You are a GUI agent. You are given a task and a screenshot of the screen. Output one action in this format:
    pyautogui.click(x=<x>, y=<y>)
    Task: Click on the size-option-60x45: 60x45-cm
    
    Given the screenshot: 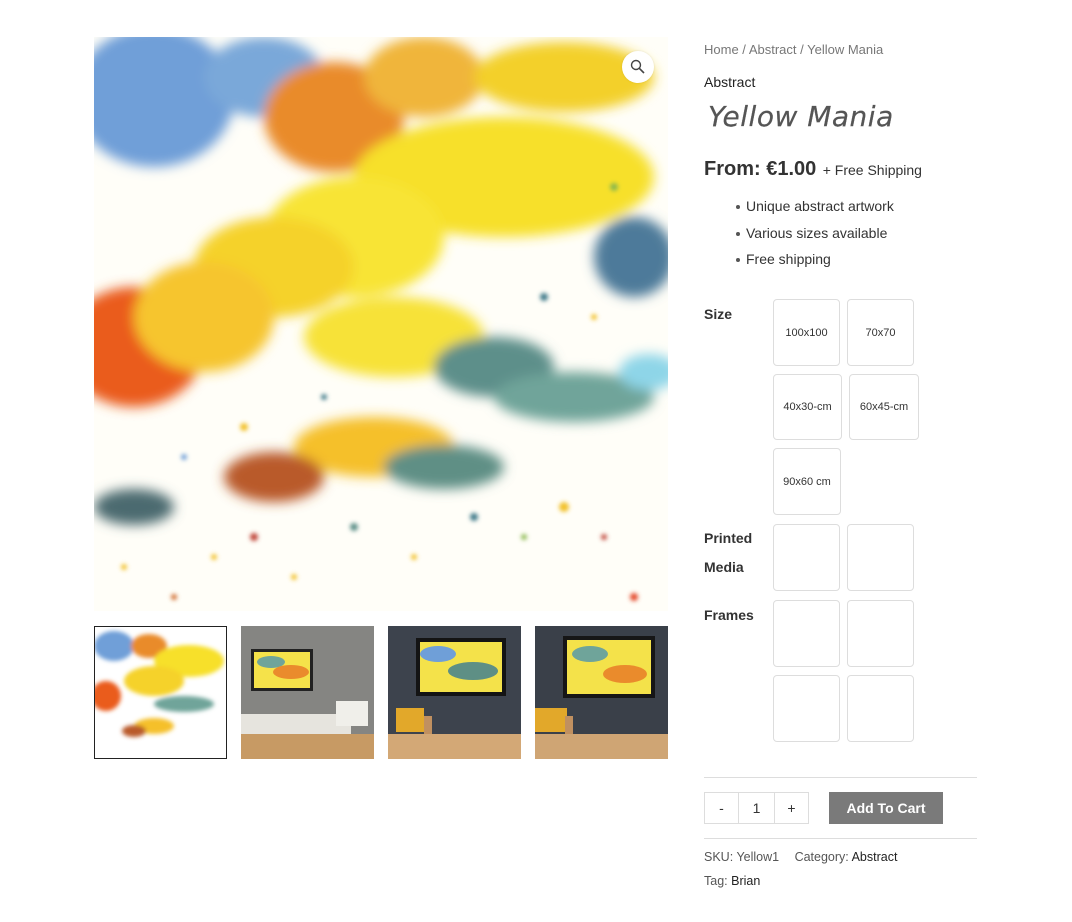 What is the action you would take?
    pyautogui.click(x=884, y=407)
    